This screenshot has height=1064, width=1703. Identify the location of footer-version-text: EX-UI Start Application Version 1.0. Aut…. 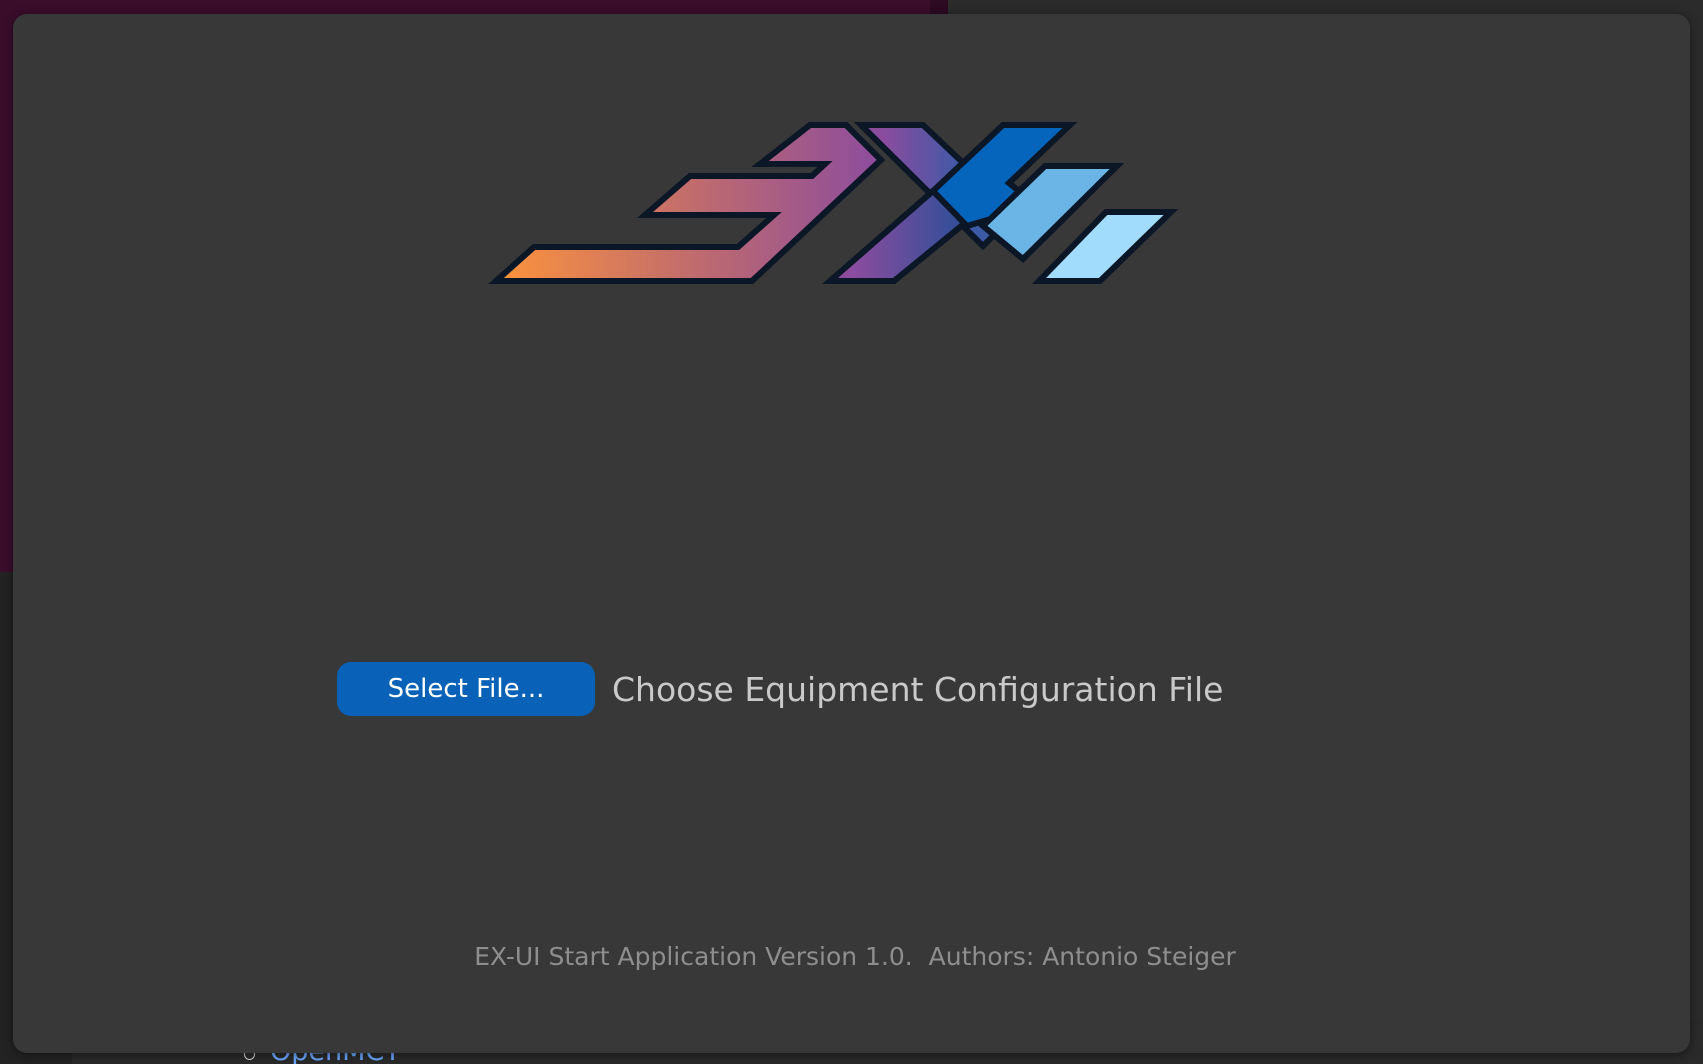
(855, 956).